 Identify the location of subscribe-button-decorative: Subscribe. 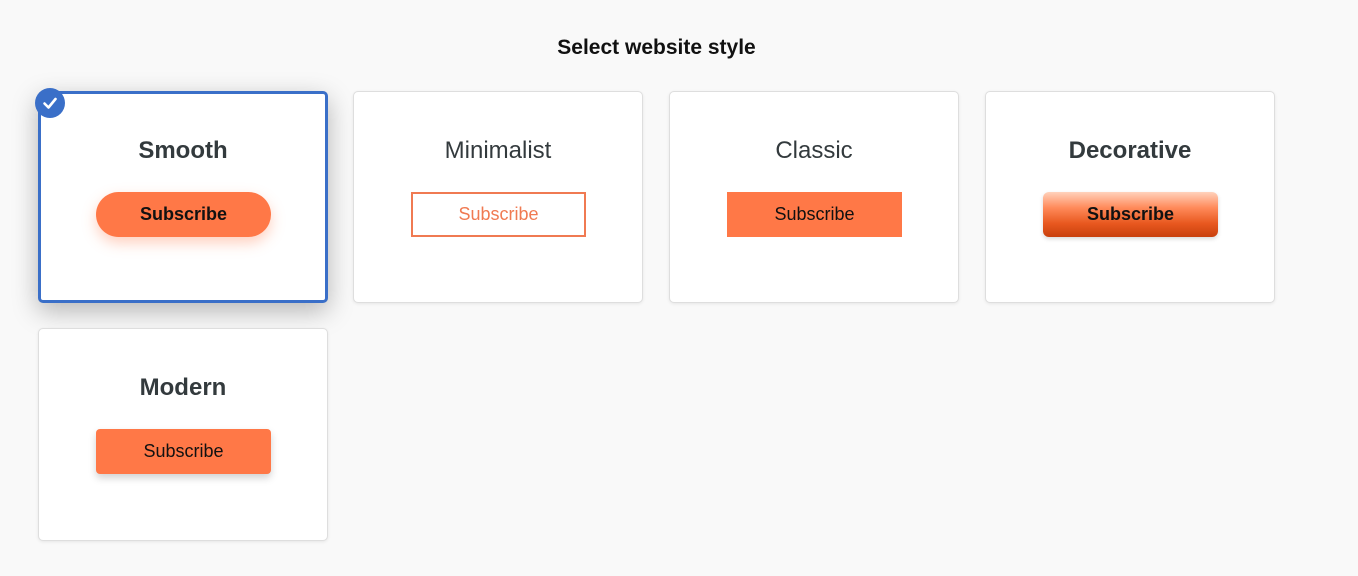
(1130, 214).